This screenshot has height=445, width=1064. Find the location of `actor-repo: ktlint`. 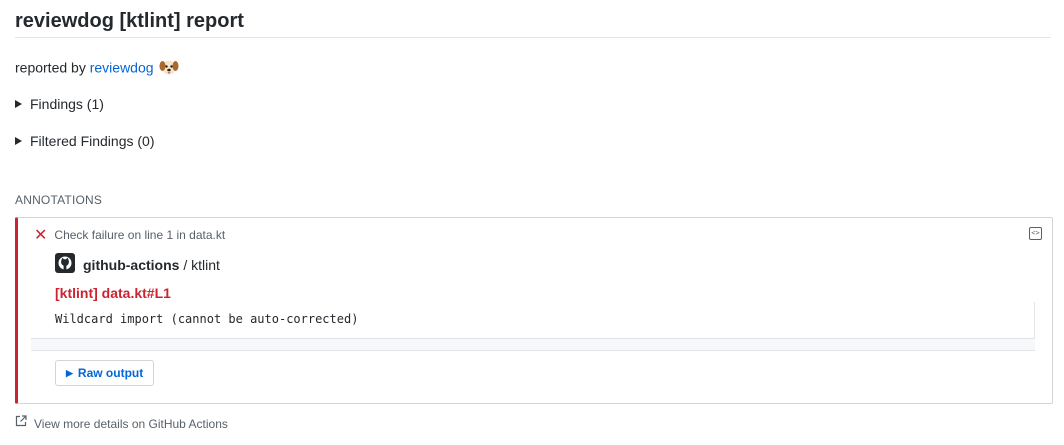

actor-repo: ktlint is located at coordinates (205, 265).